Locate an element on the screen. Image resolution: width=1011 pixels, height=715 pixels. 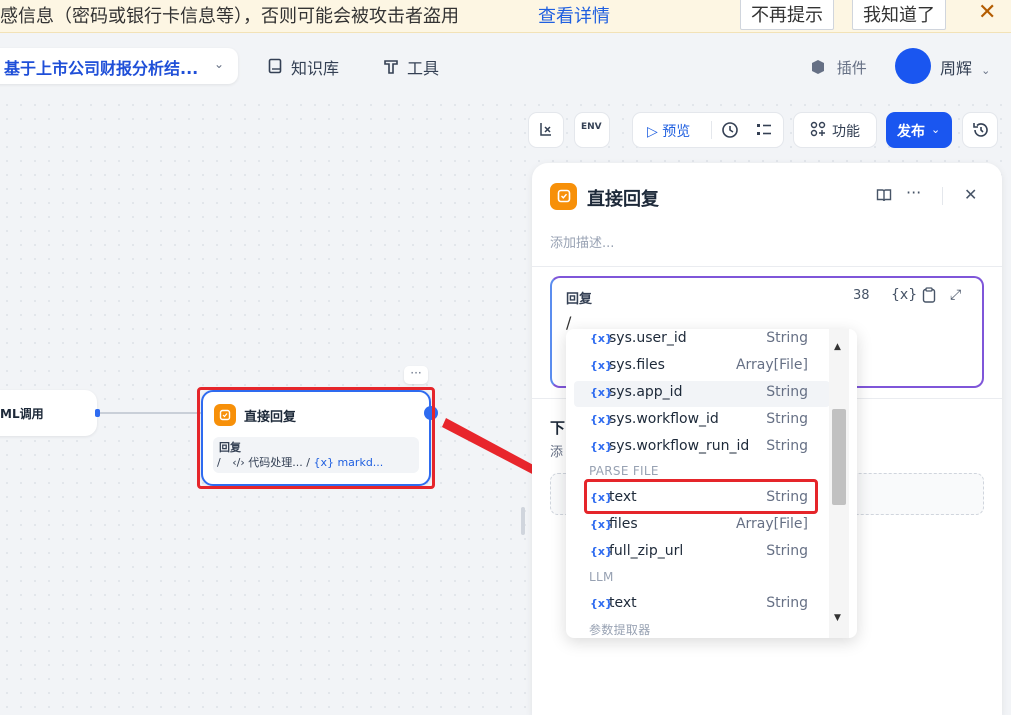
scroll-down-icon: ▼ is located at coordinates (837, 618).